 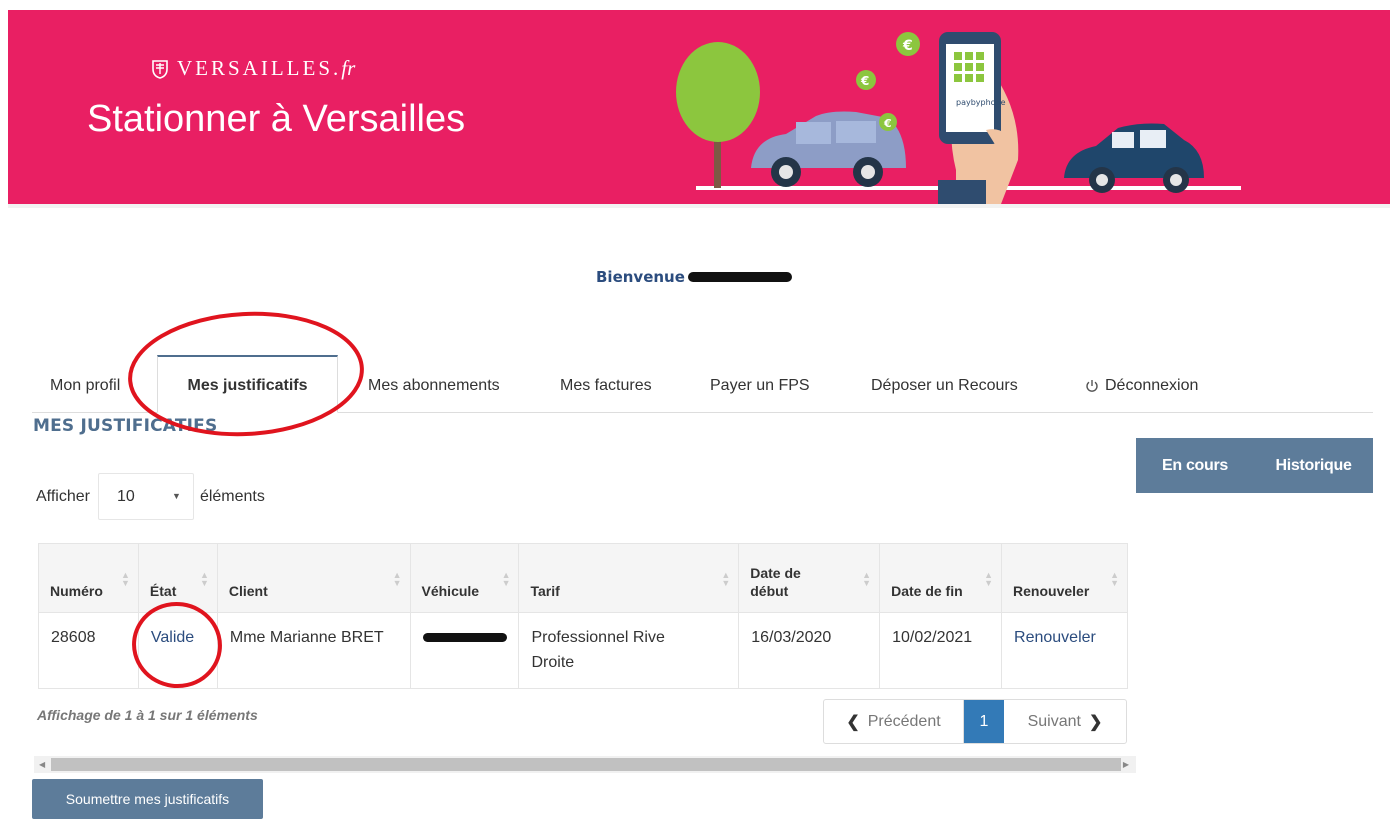 I want to click on pagination: ❮ Précédent 1 Suivant ❯, so click(x=975, y=721).